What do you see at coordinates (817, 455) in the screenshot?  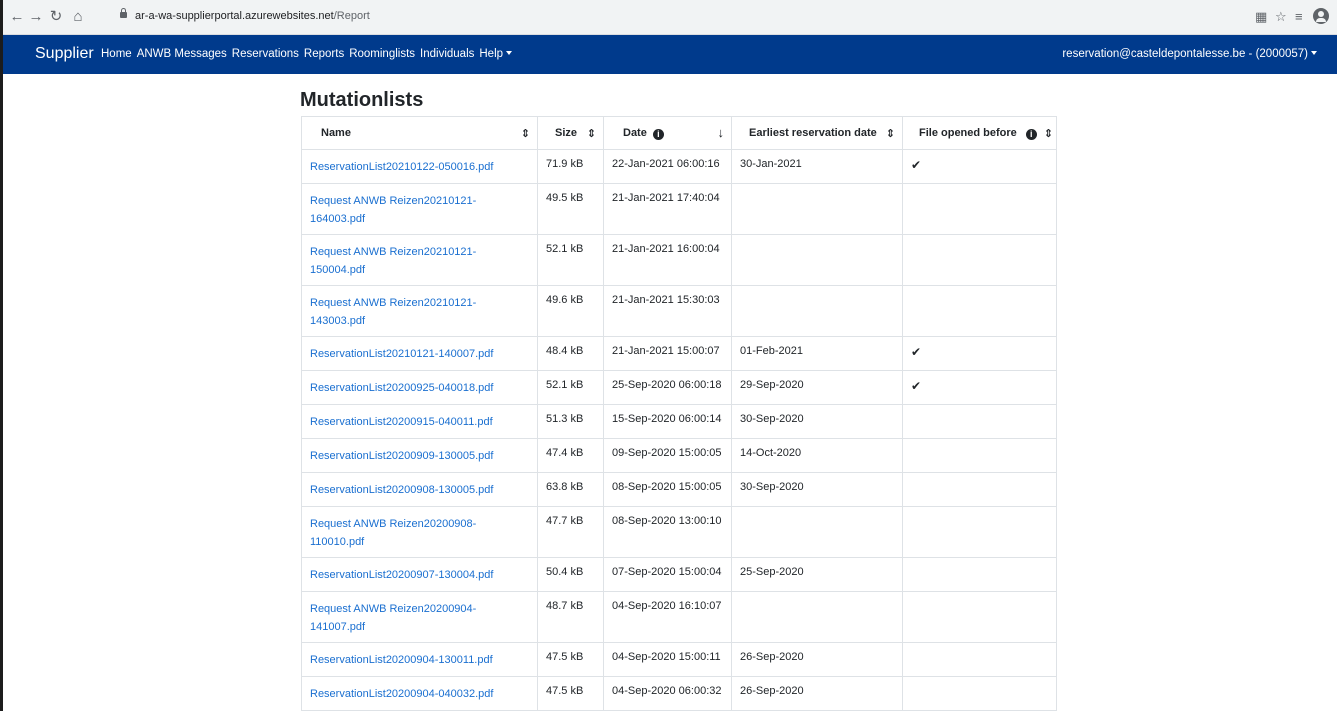 I see `cell-earliest-date: 14-Oct-2020` at bounding box center [817, 455].